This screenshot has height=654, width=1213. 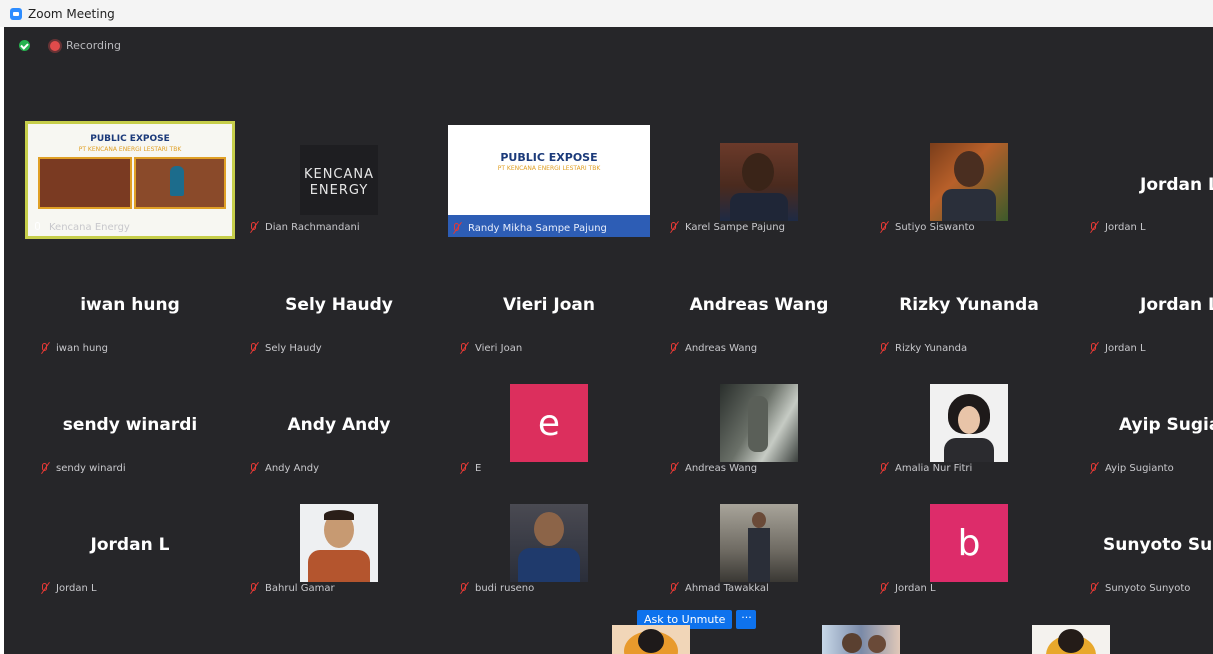 I want to click on video-tile-e: e E, so click(x=549, y=421).